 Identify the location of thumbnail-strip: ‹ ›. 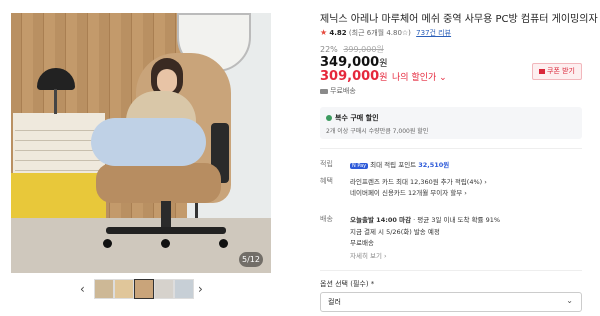
(145, 290).